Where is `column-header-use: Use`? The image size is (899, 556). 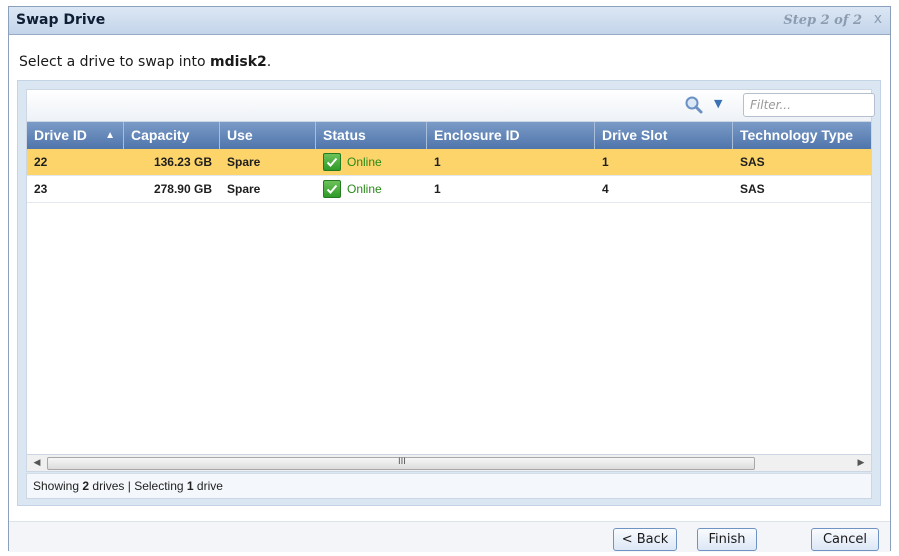 column-header-use: Use is located at coordinates (268, 135).